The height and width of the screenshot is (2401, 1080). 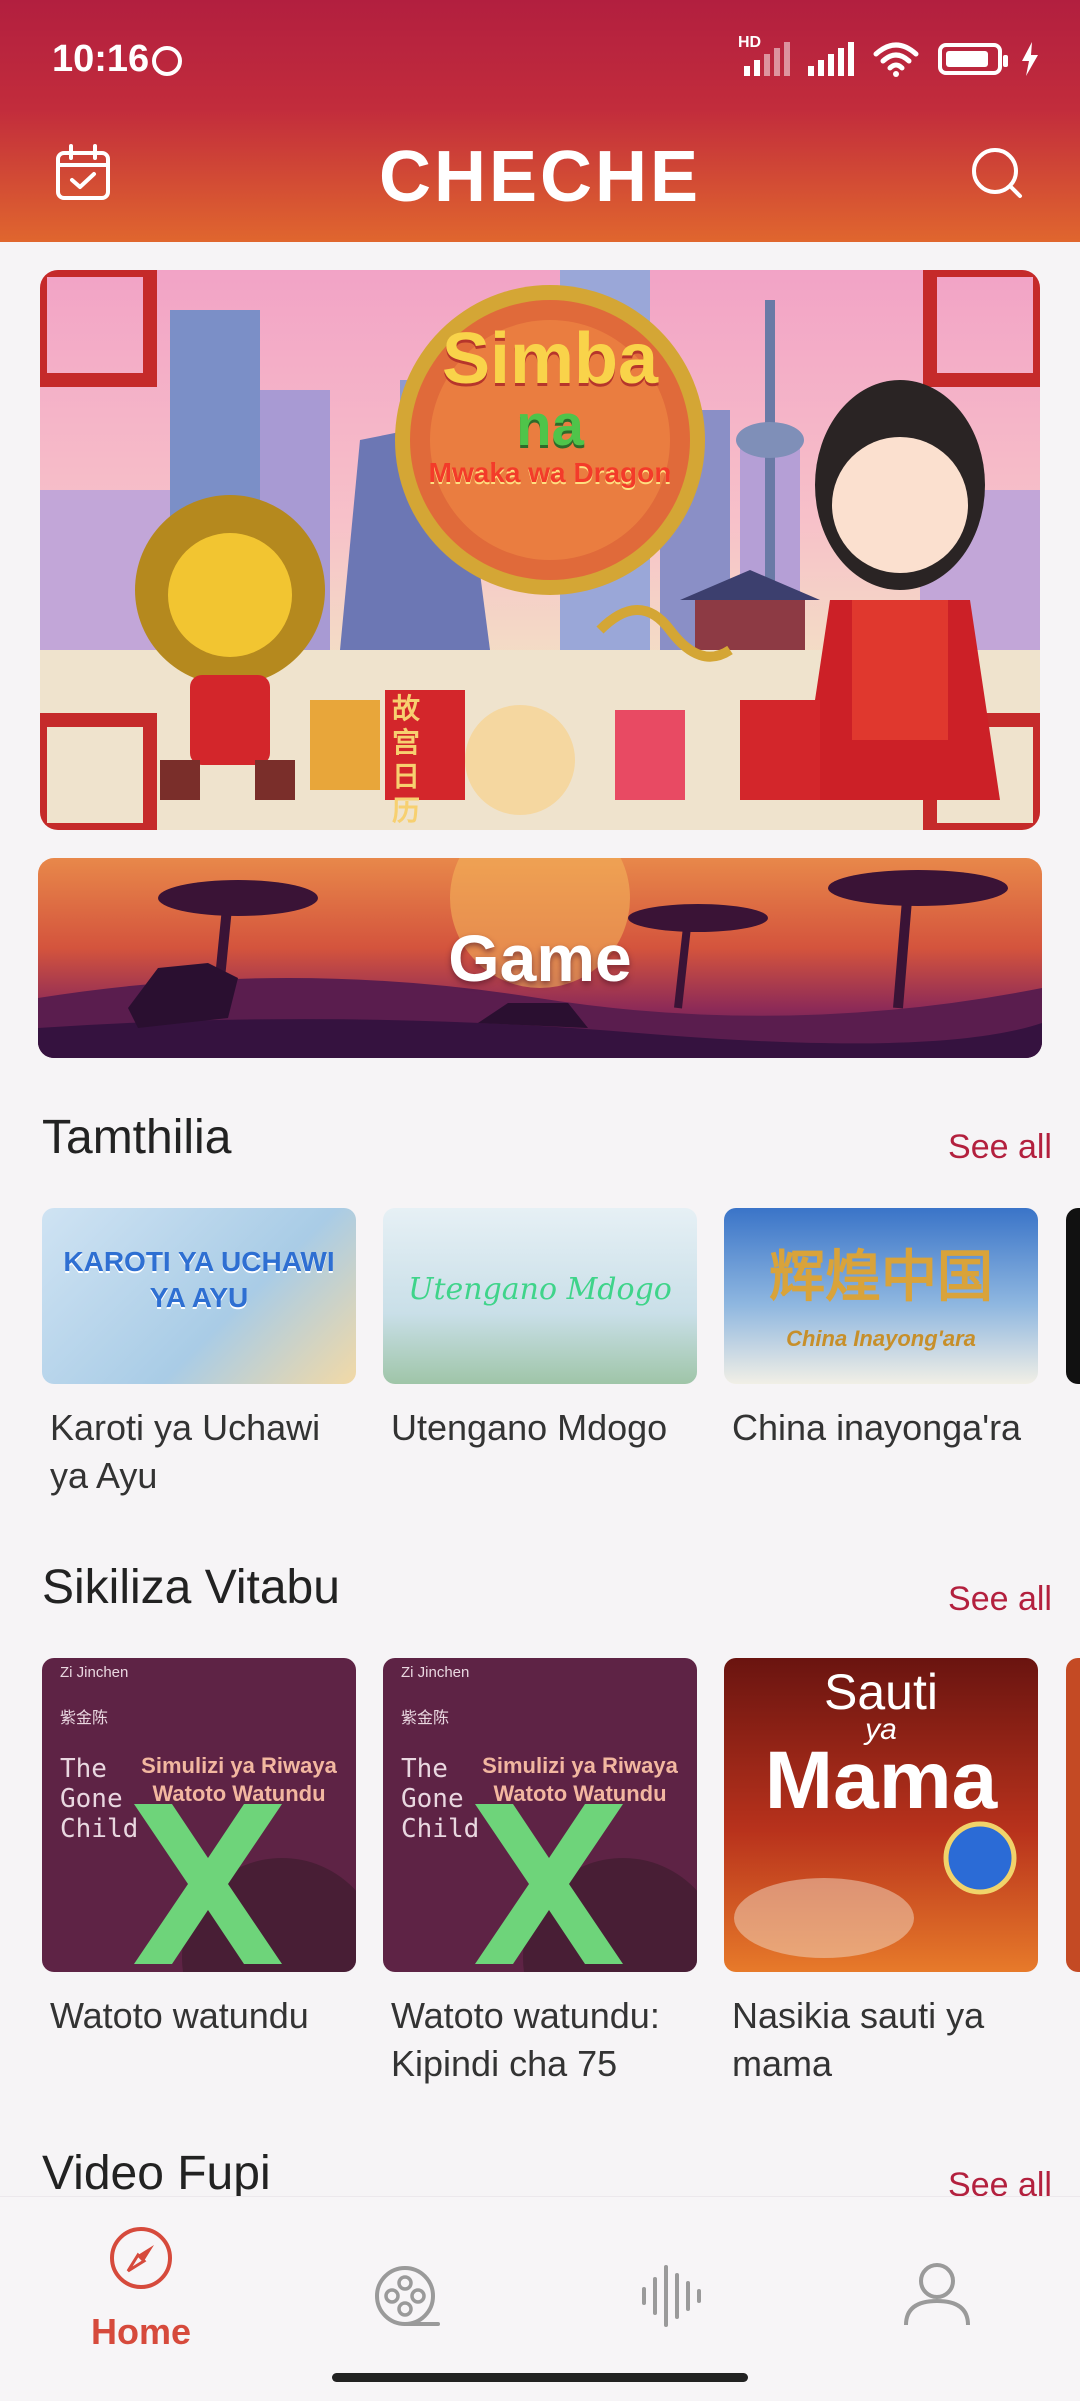 I want to click on audiobook-card: Sauti ya Mama Nasikia sauti ya mama, so click(x=881, y=1873).